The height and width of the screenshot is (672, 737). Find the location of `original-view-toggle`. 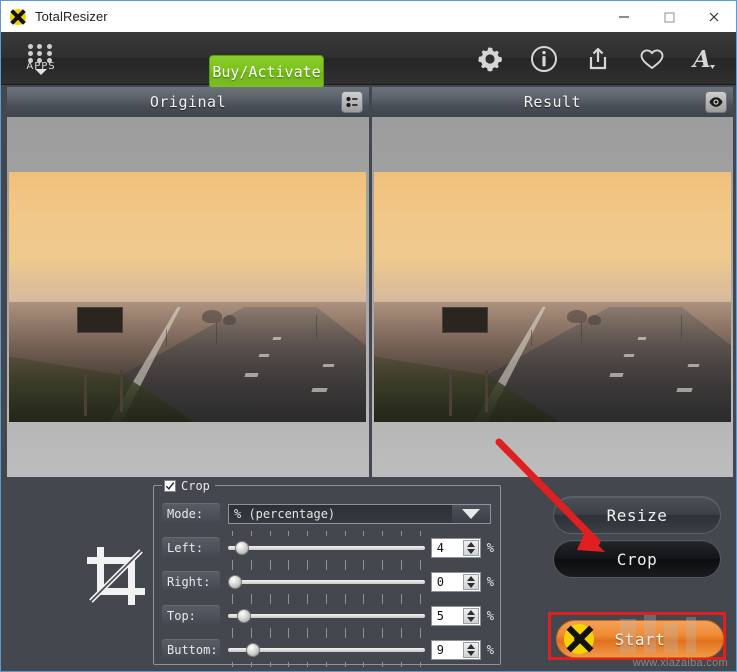

original-view-toggle is located at coordinates (352, 102).